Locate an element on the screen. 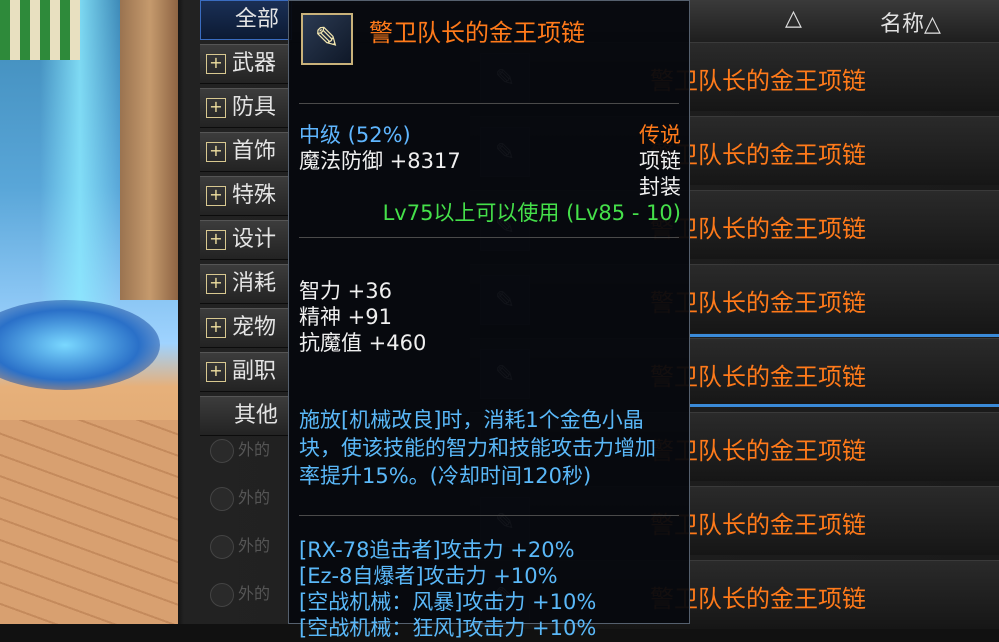  scene-pillar is located at coordinates (150, 150).